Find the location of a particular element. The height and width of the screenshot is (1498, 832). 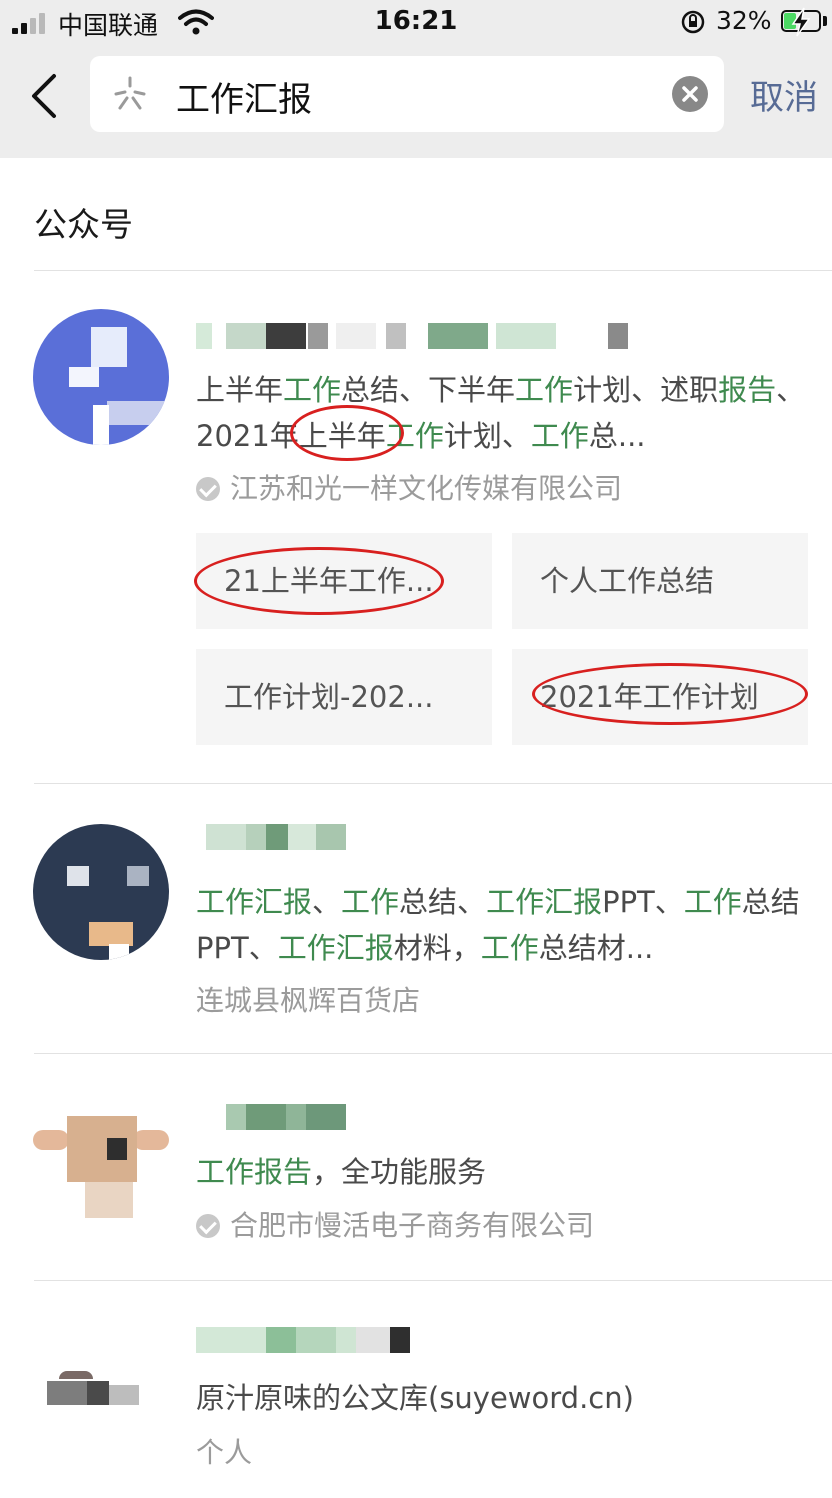

owner-name: 连城县枫辉百货店 is located at coordinates (308, 1000).